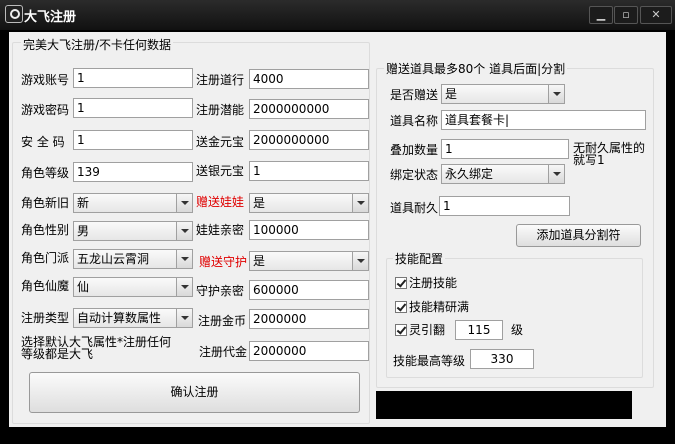 The width and height of the screenshot is (675, 444). What do you see at coordinates (83, 287) in the screenshot?
I see `role-immortal-demon-value: 仙` at bounding box center [83, 287].